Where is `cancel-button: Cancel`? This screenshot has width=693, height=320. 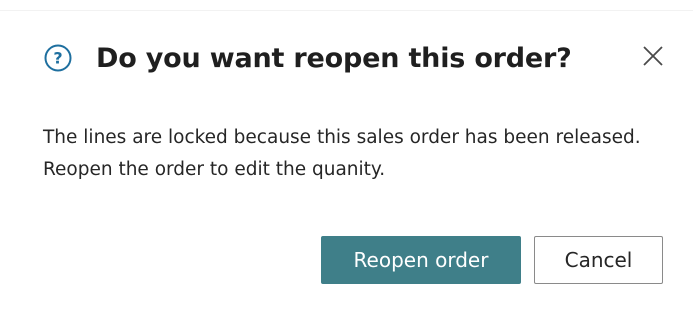 cancel-button: Cancel is located at coordinates (598, 260).